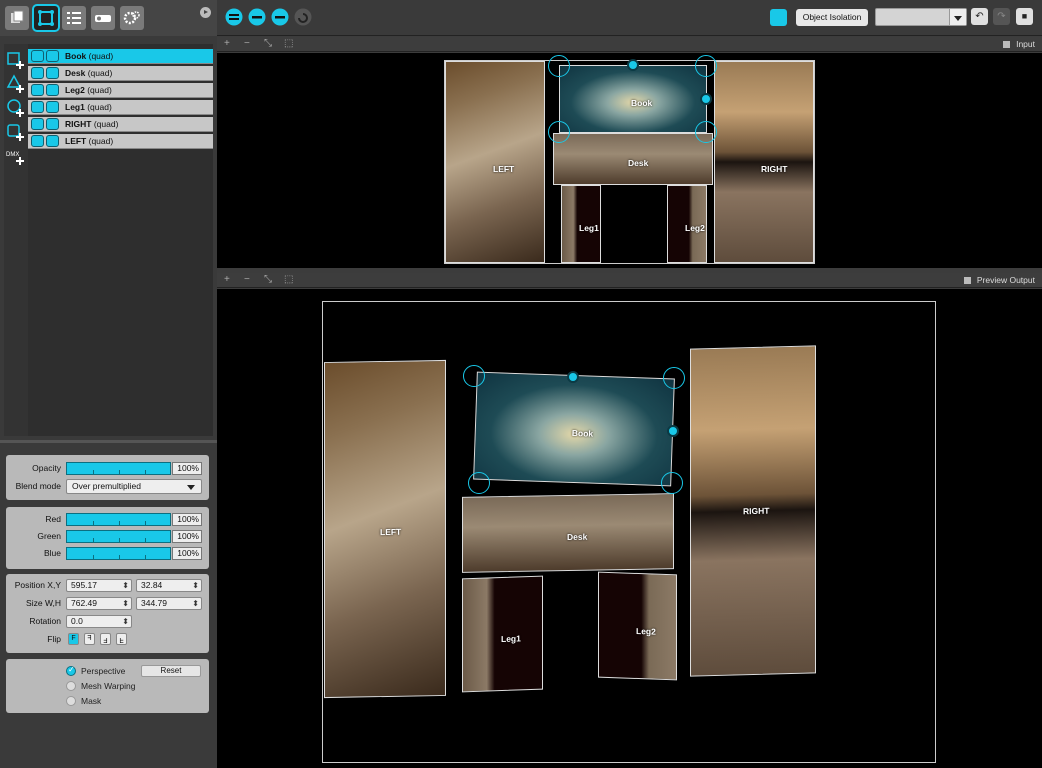 Image resolution: width=1042 pixels, height=768 pixels. Describe the element at coordinates (280, 17) in the screenshot. I see `align-bottom-icon` at that location.